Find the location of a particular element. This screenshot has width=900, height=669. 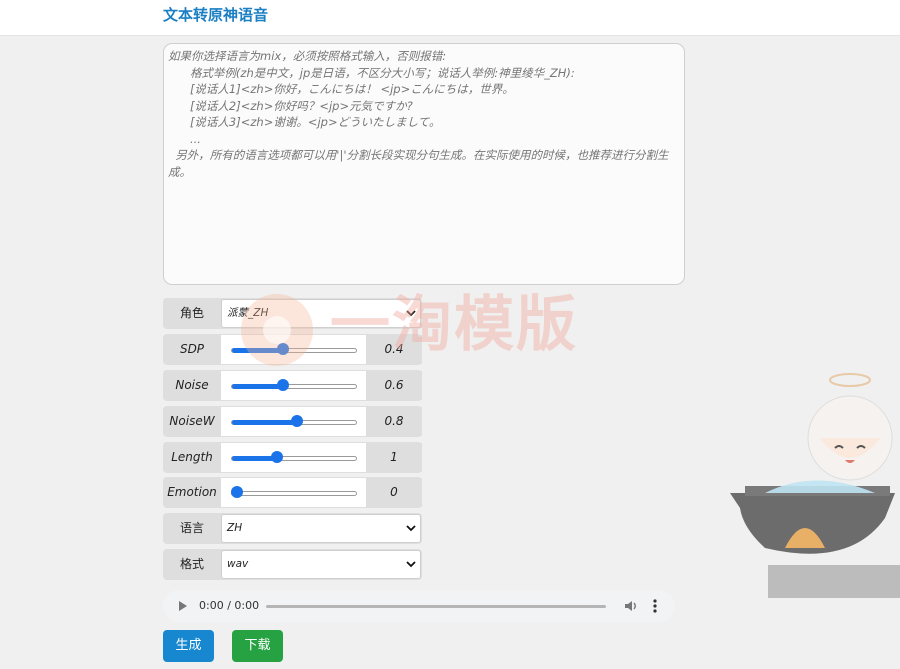

volume-icon is located at coordinates (631, 606).